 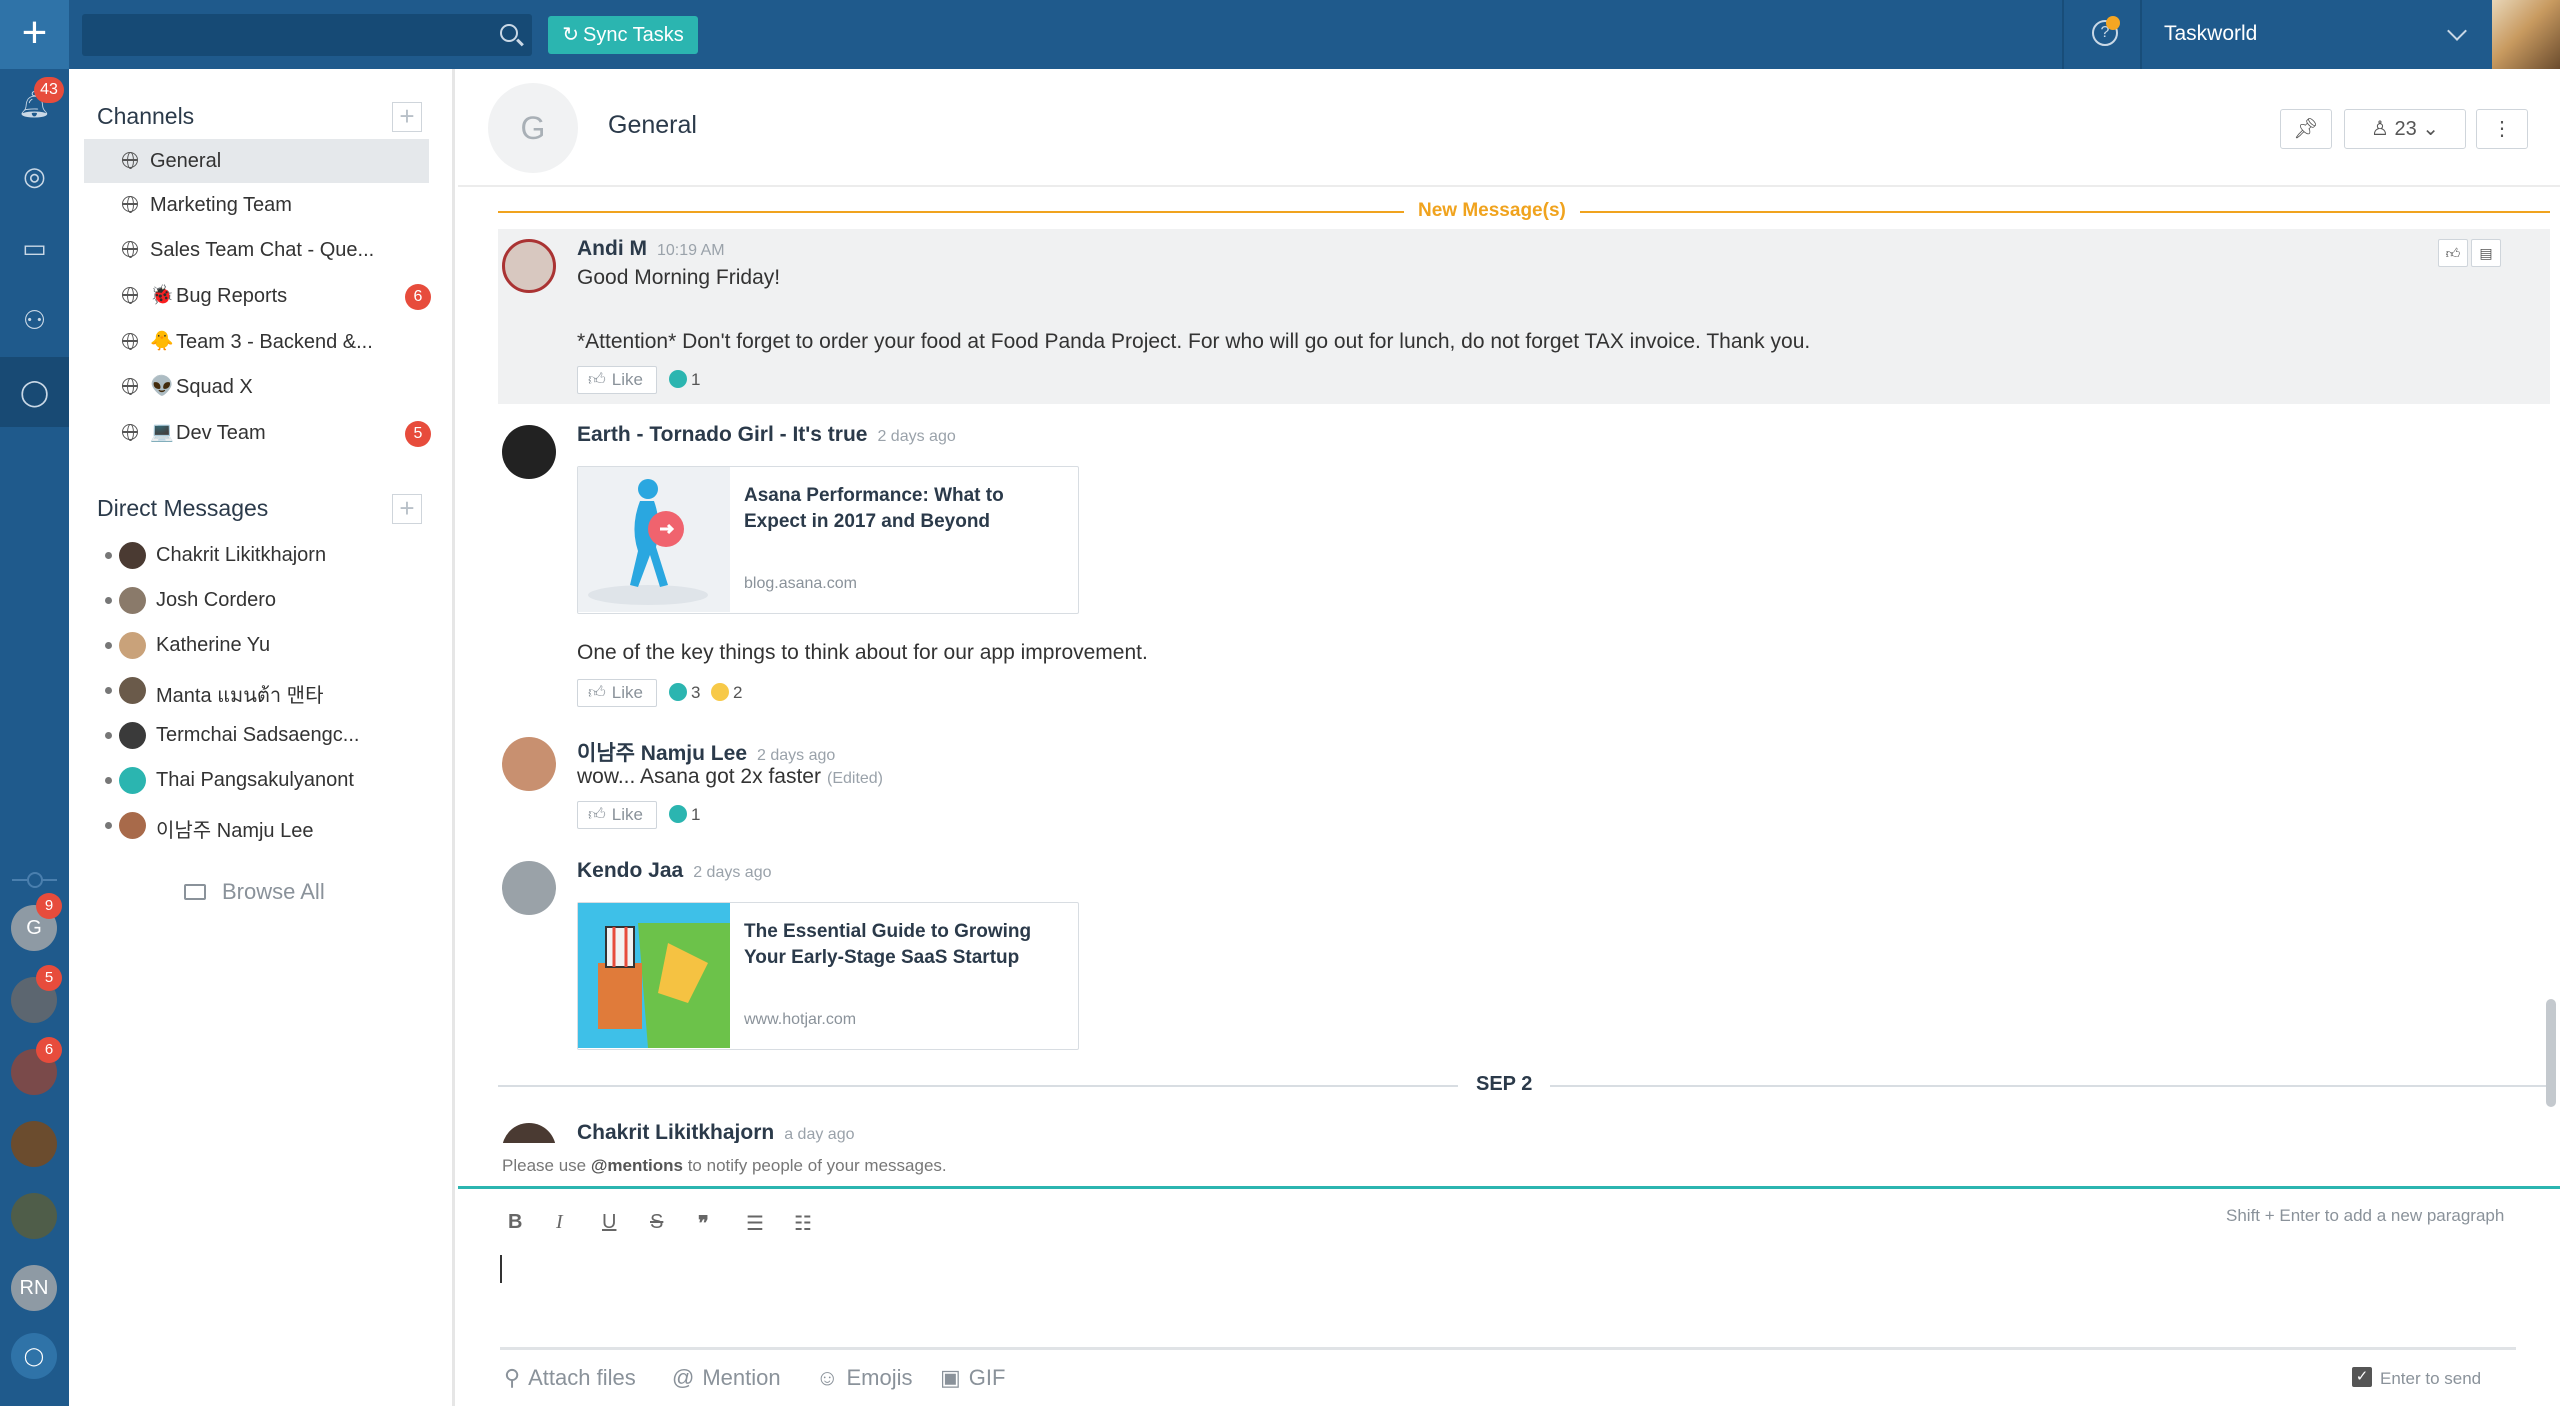 I want to click on thumbs-up-icon: 👍︎, so click(x=2453, y=253).